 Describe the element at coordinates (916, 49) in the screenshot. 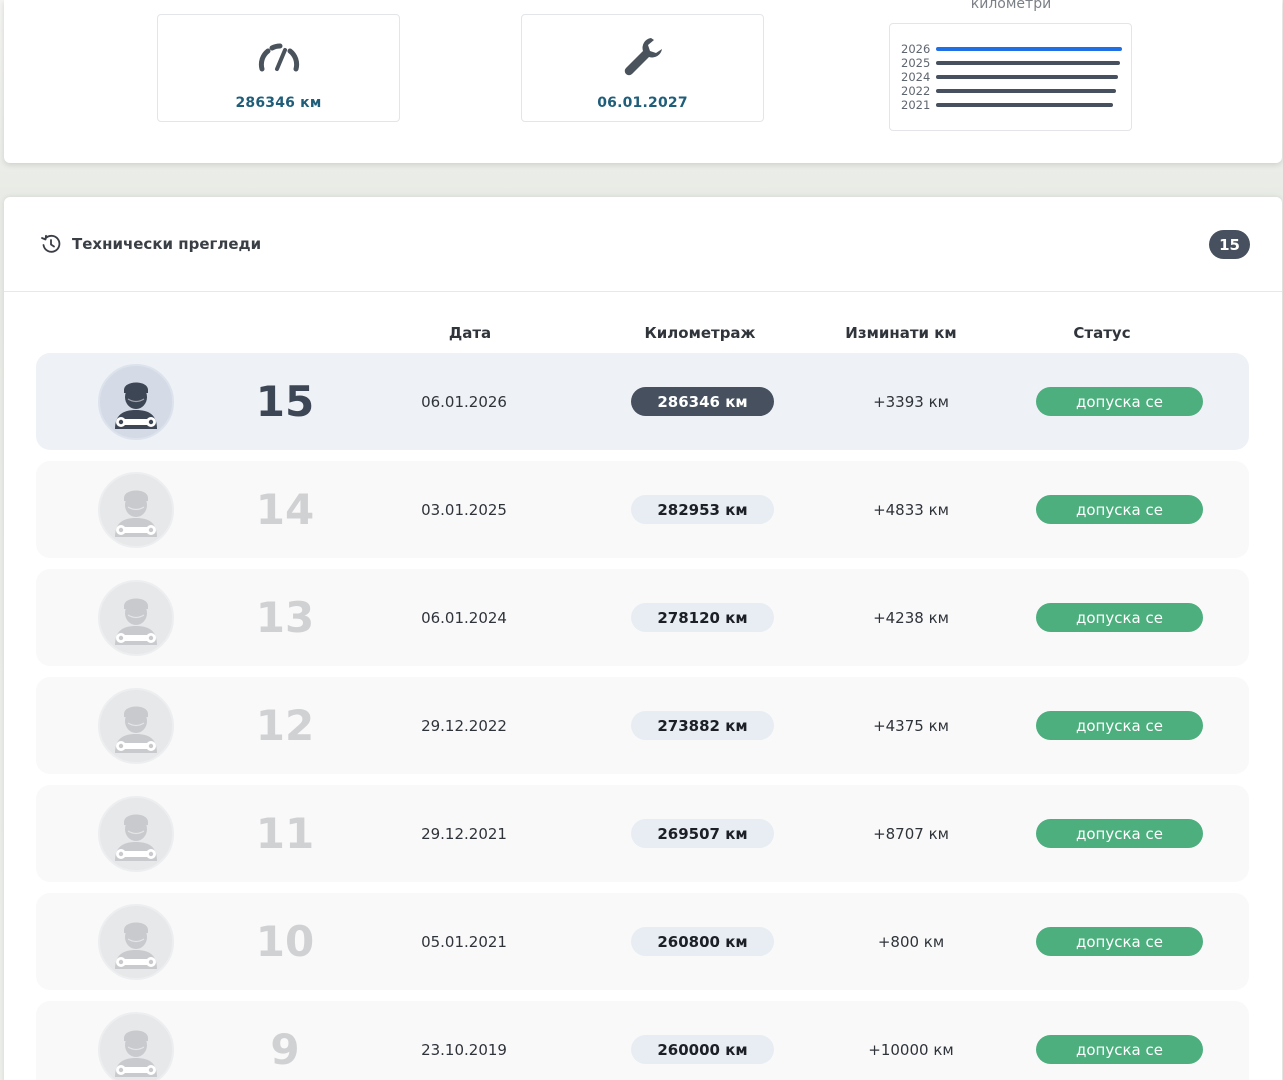

I see `km-chart-year: 2026` at that location.